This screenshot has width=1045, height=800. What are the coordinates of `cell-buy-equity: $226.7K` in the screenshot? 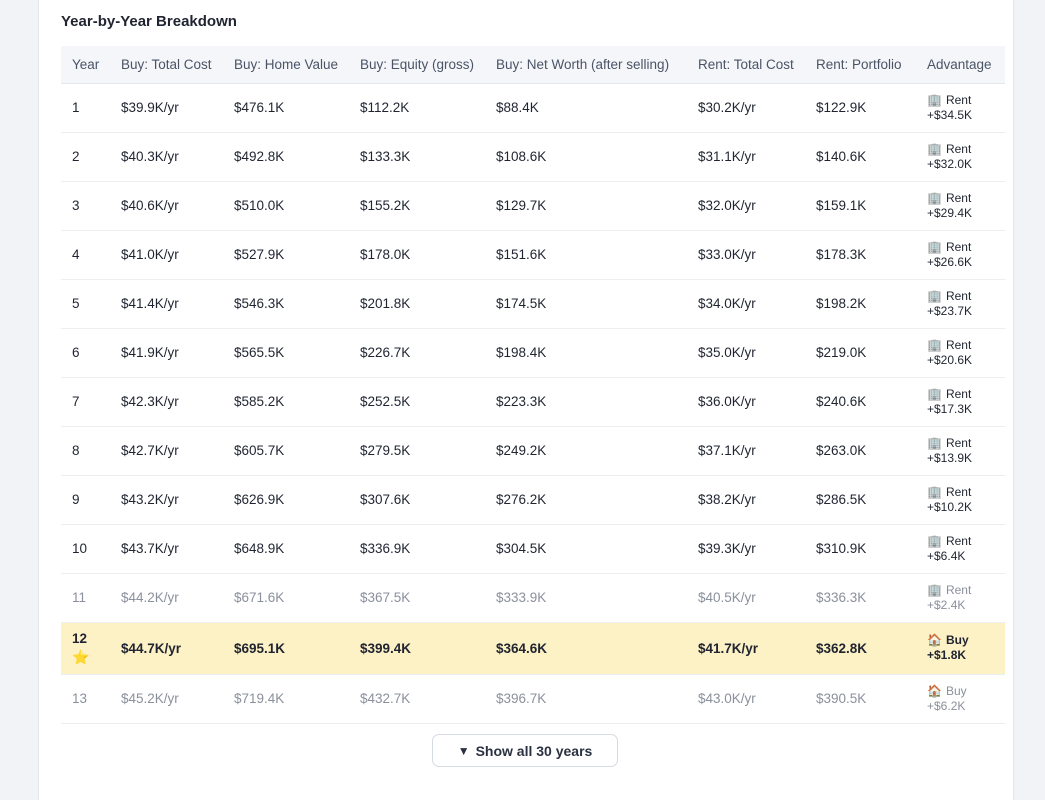 It's located at (385, 352).